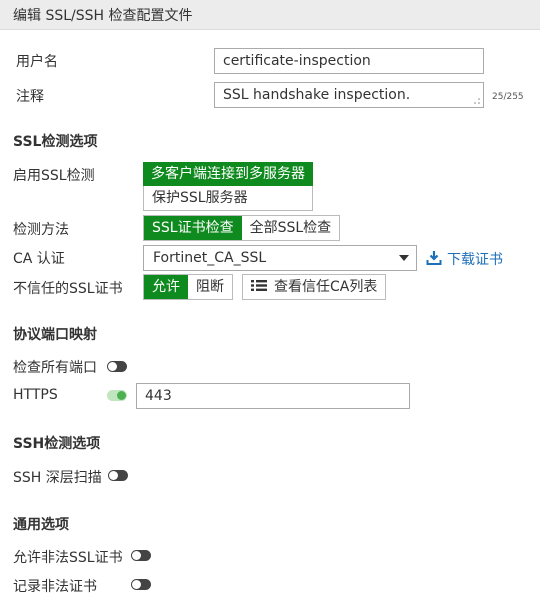 The height and width of the screenshot is (606, 540). I want to click on https-label: HTTPS, so click(35, 395).